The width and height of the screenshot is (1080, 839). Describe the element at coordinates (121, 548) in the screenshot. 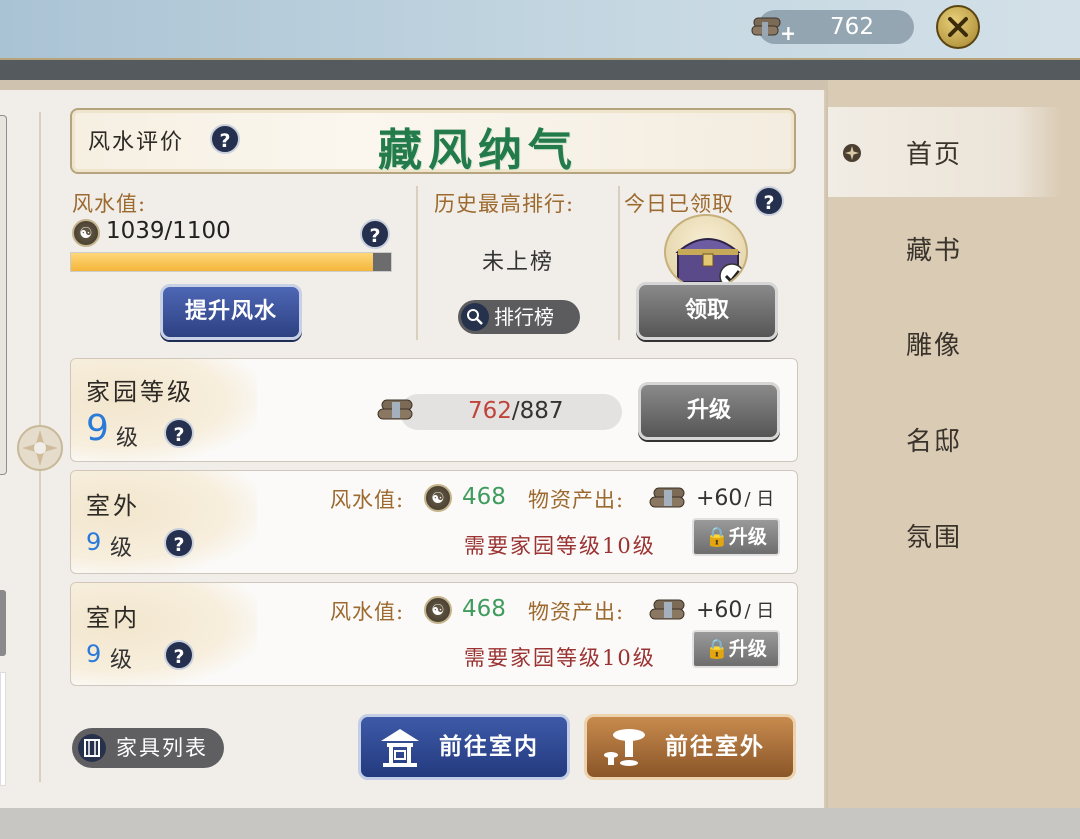

I see `outdoor-level-unit: 级` at that location.